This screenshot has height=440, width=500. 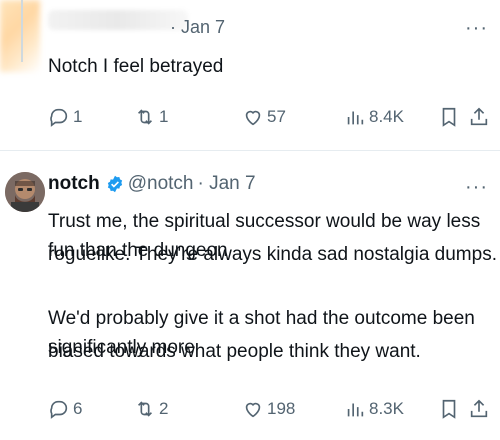 I want to click on reply-button: 1, so click(x=65, y=117).